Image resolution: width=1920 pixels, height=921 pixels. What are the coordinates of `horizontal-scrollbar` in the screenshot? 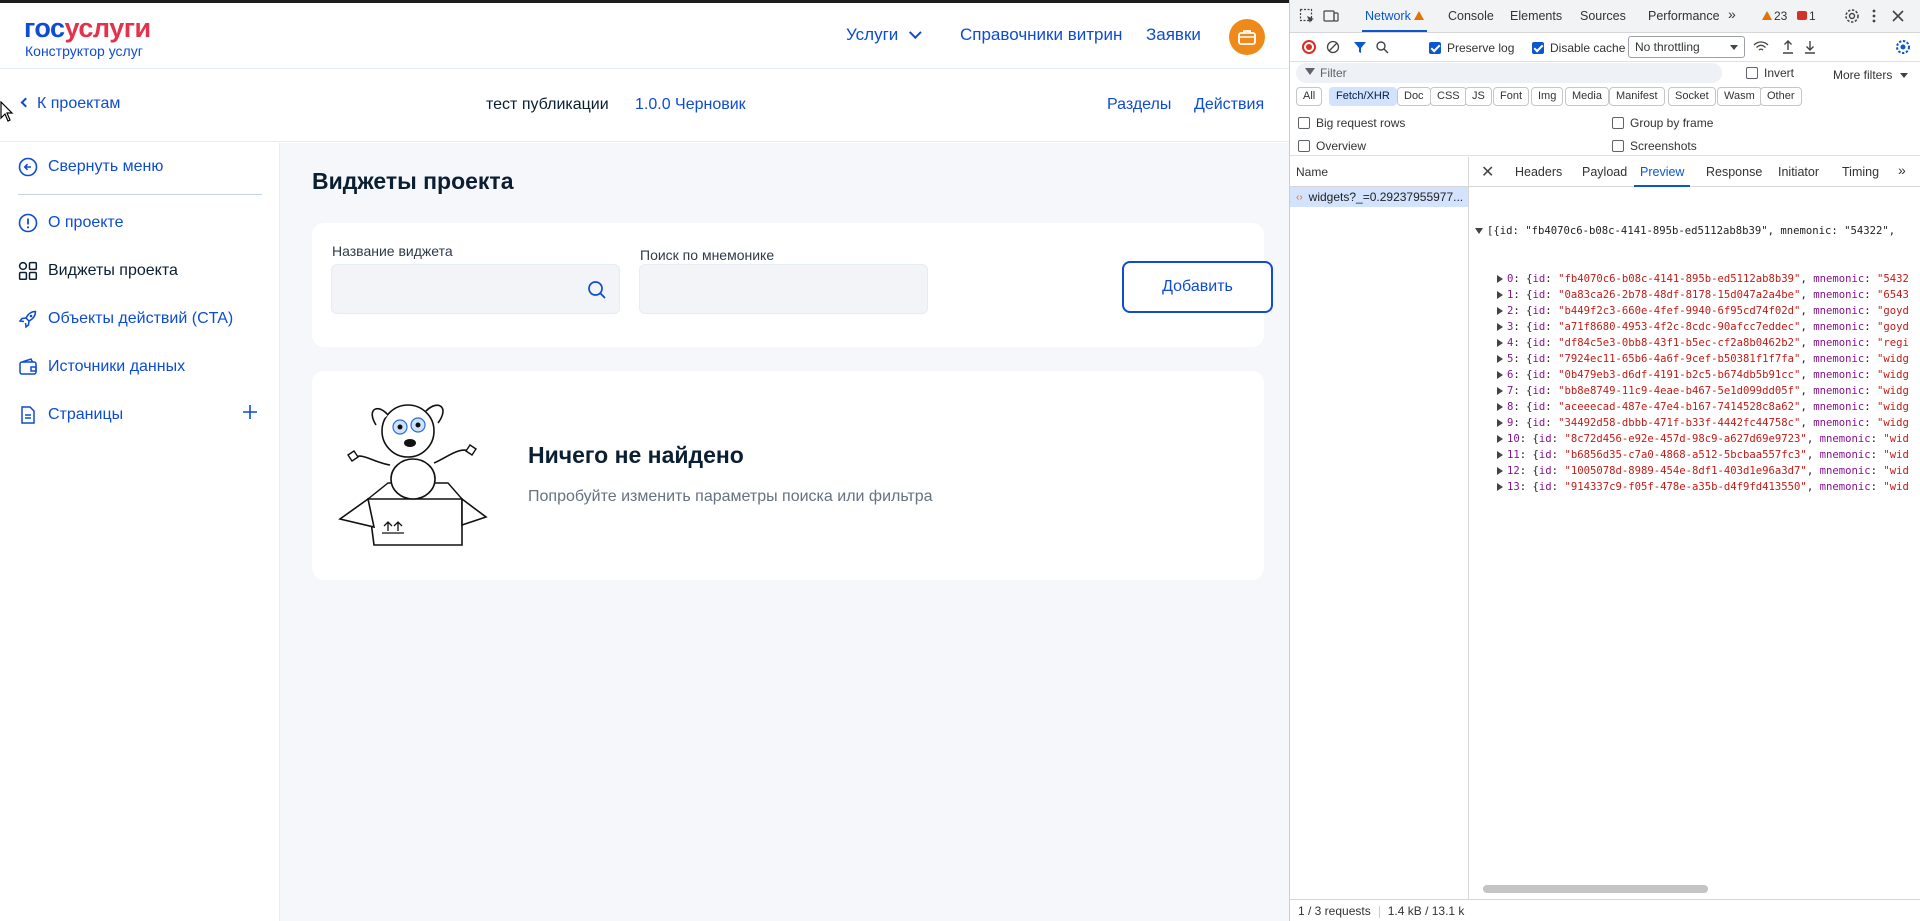 It's located at (1595, 889).